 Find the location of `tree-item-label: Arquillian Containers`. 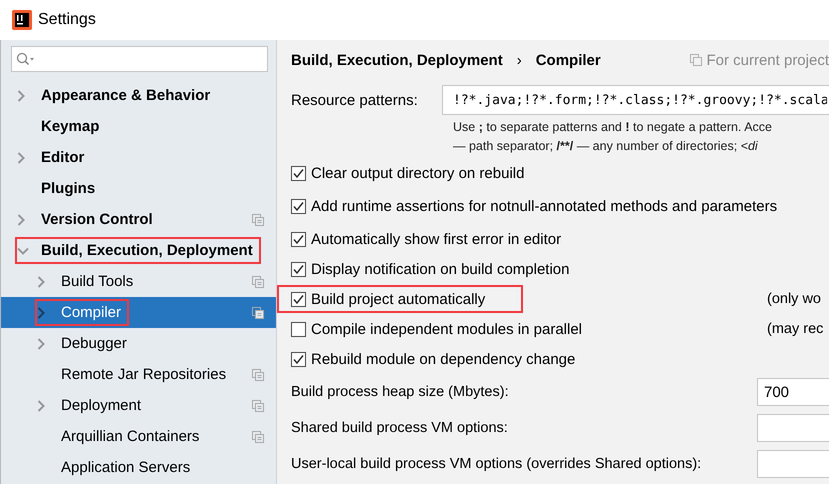

tree-item-label: Arquillian Containers is located at coordinates (130, 436).